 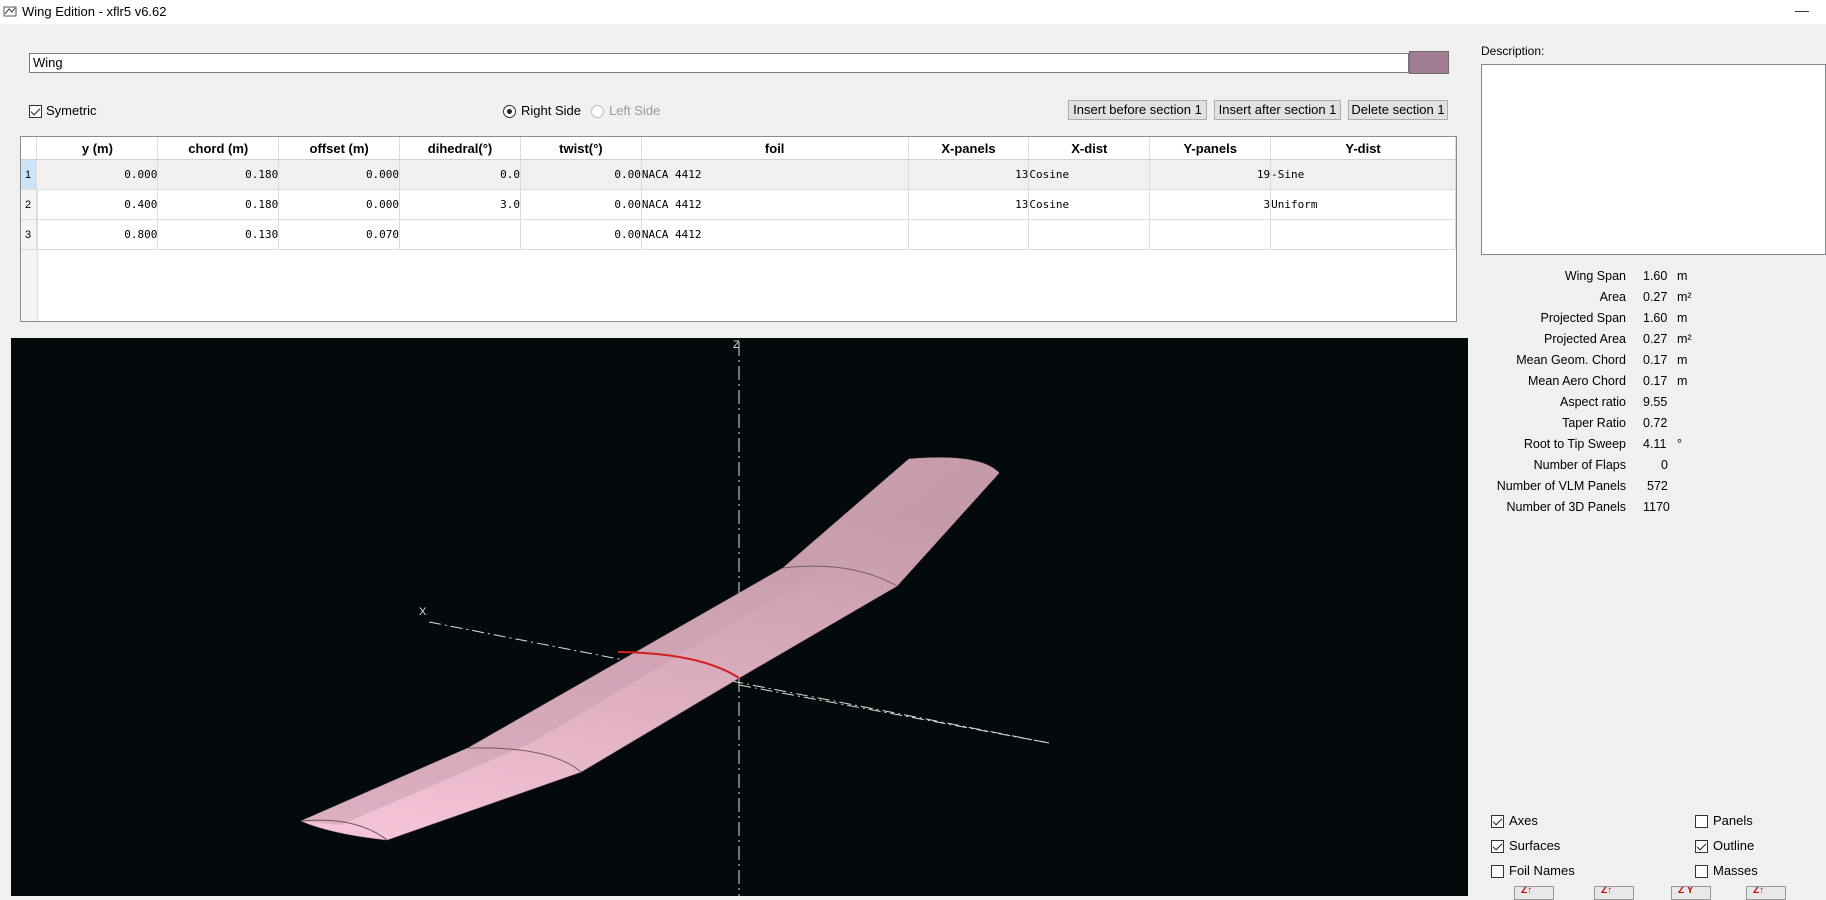 I want to click on col-header-foil: foil, so click(x=775, y=148).